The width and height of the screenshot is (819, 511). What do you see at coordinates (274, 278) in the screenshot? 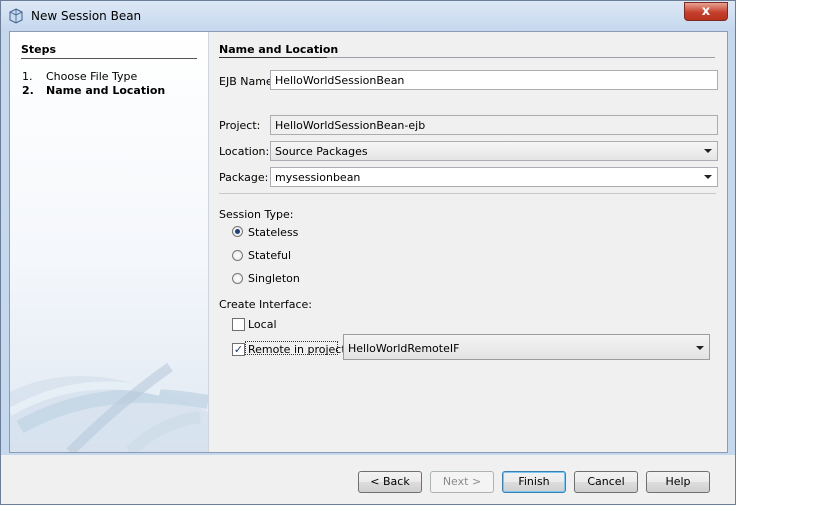
I see `singleton-label: Singleton` at bounding box center [274, 278].